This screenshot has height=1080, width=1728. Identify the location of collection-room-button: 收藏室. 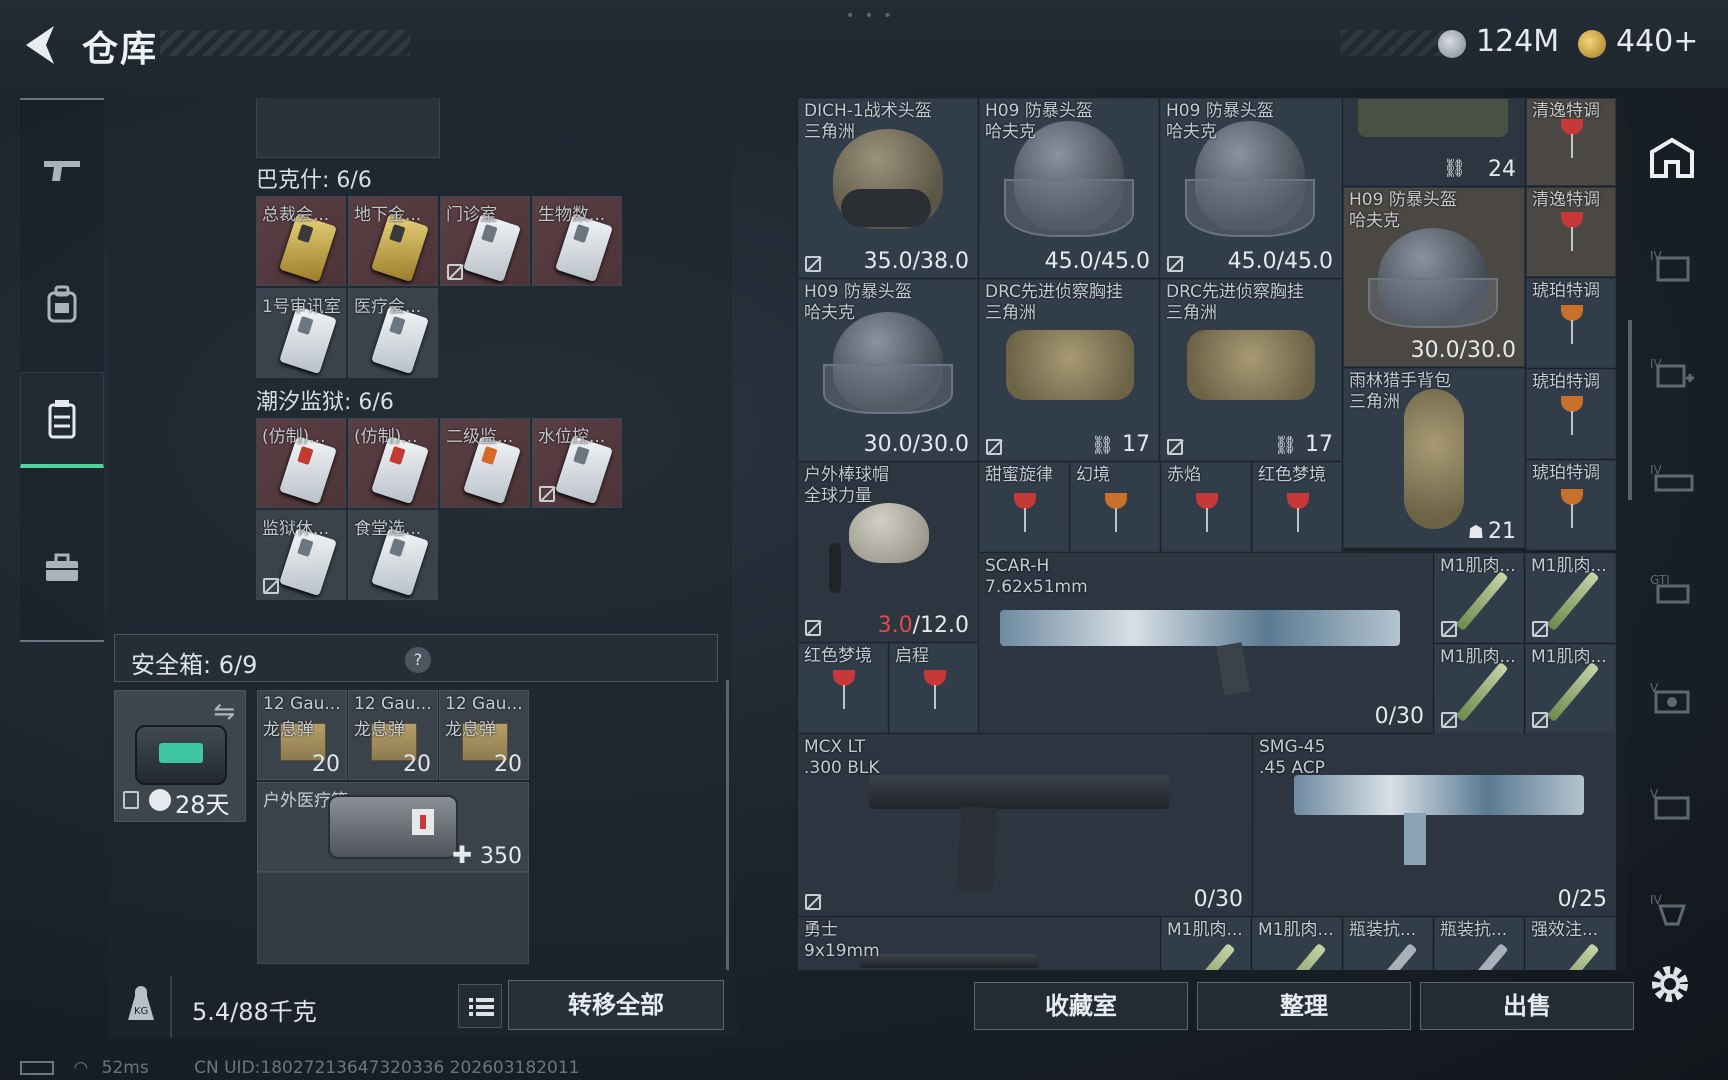
(1081, 1006).